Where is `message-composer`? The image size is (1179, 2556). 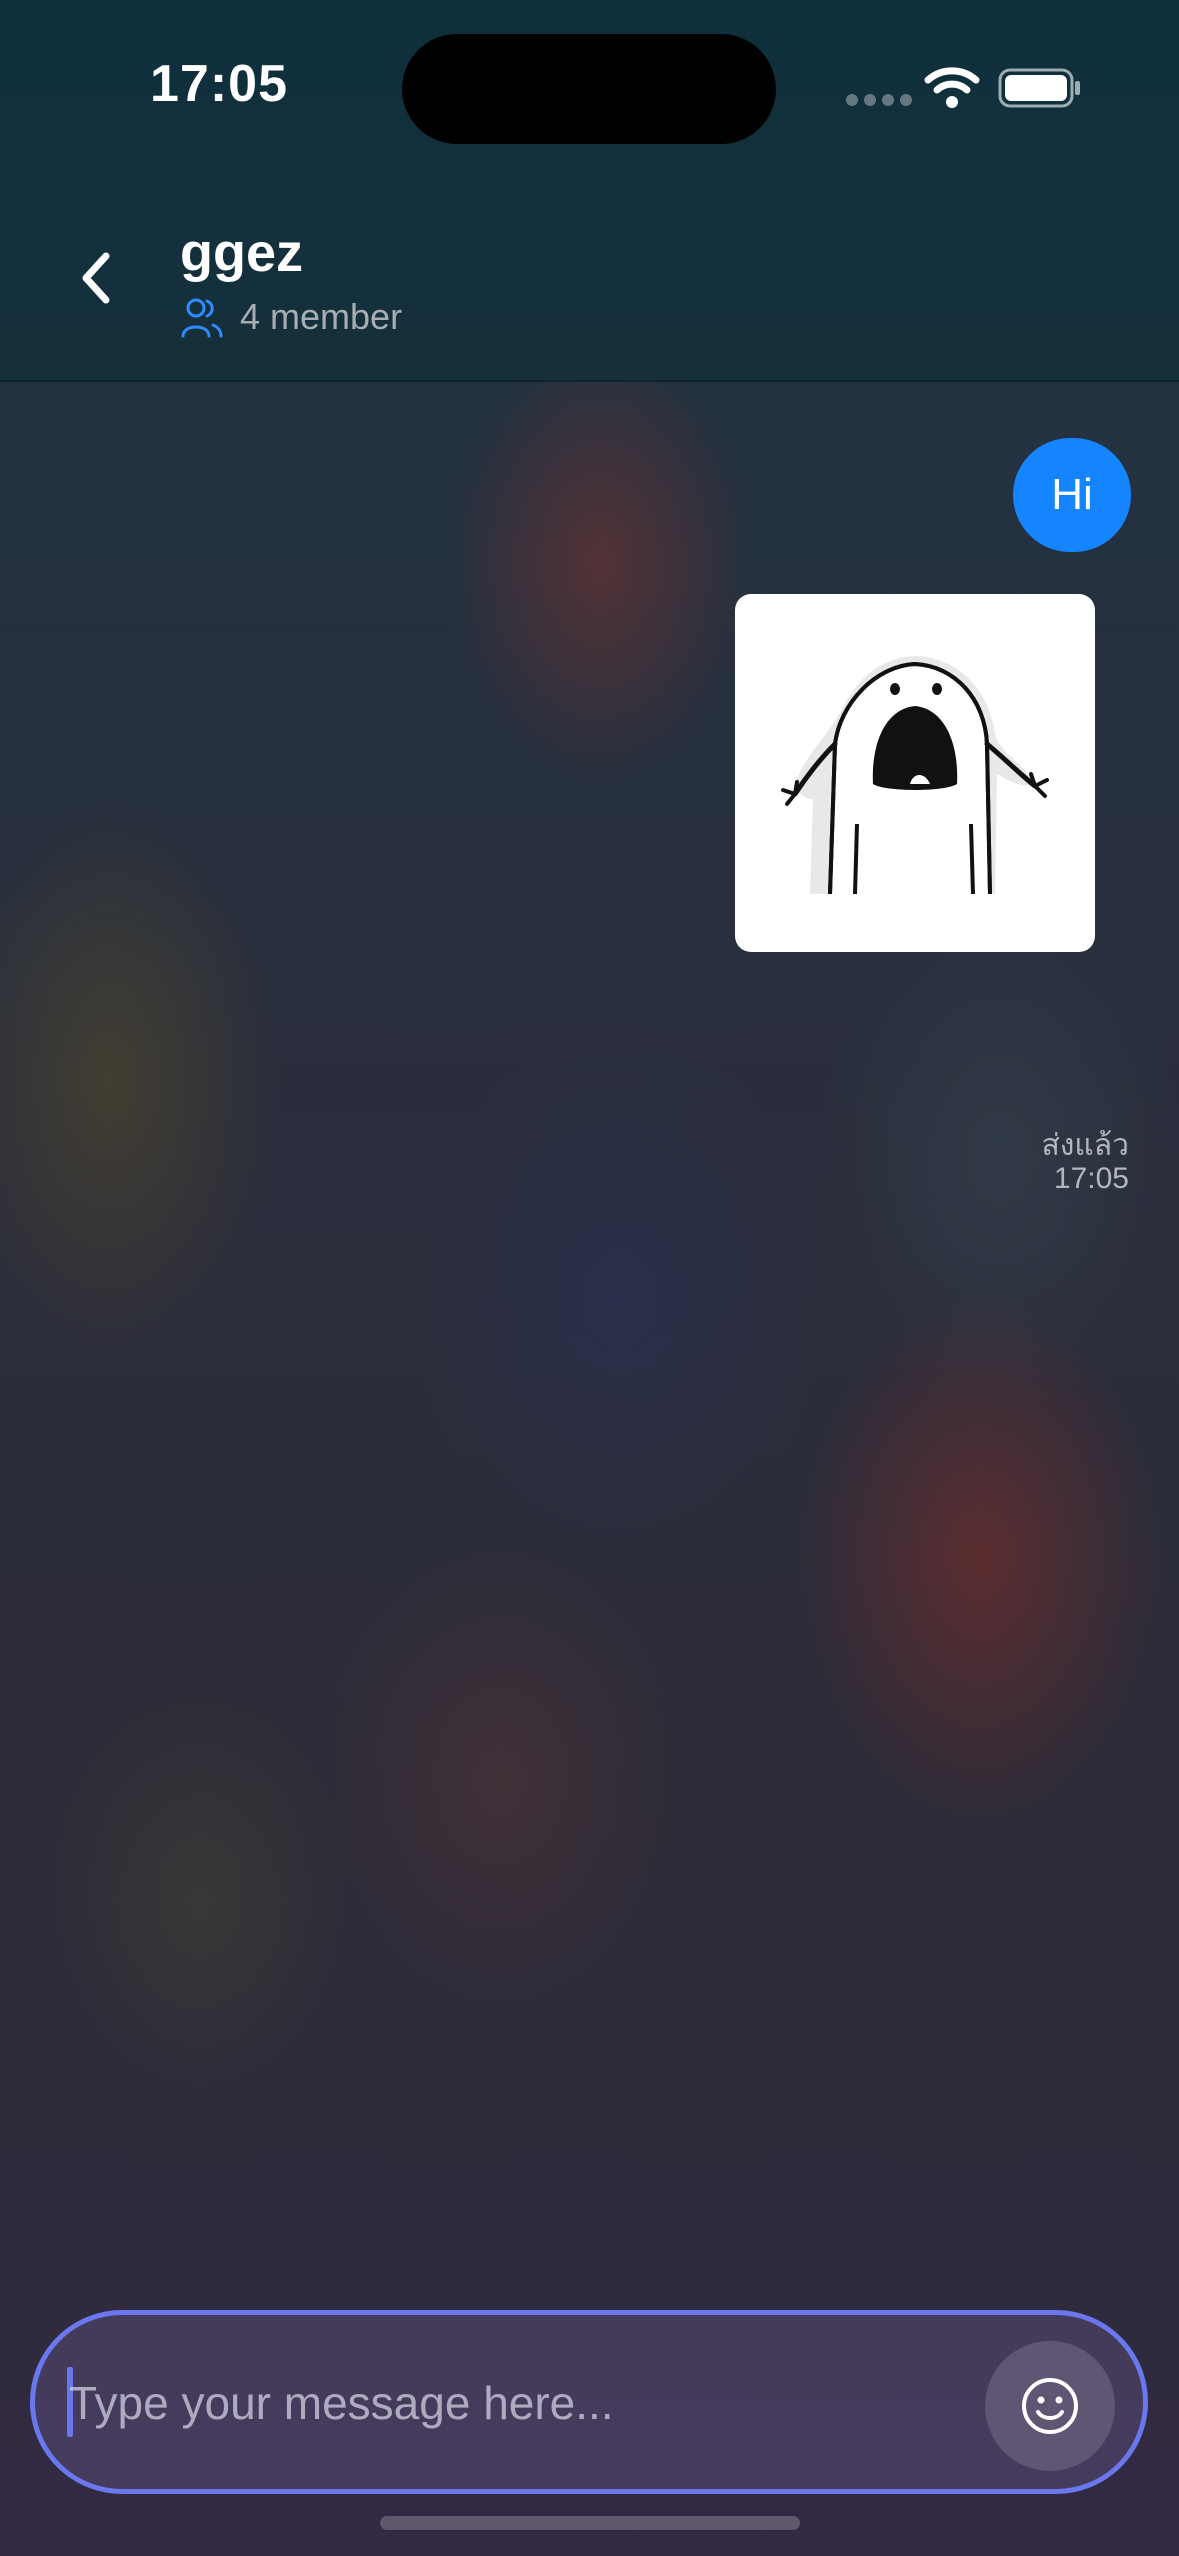 message-composer is located at coordinates (589, 2402).